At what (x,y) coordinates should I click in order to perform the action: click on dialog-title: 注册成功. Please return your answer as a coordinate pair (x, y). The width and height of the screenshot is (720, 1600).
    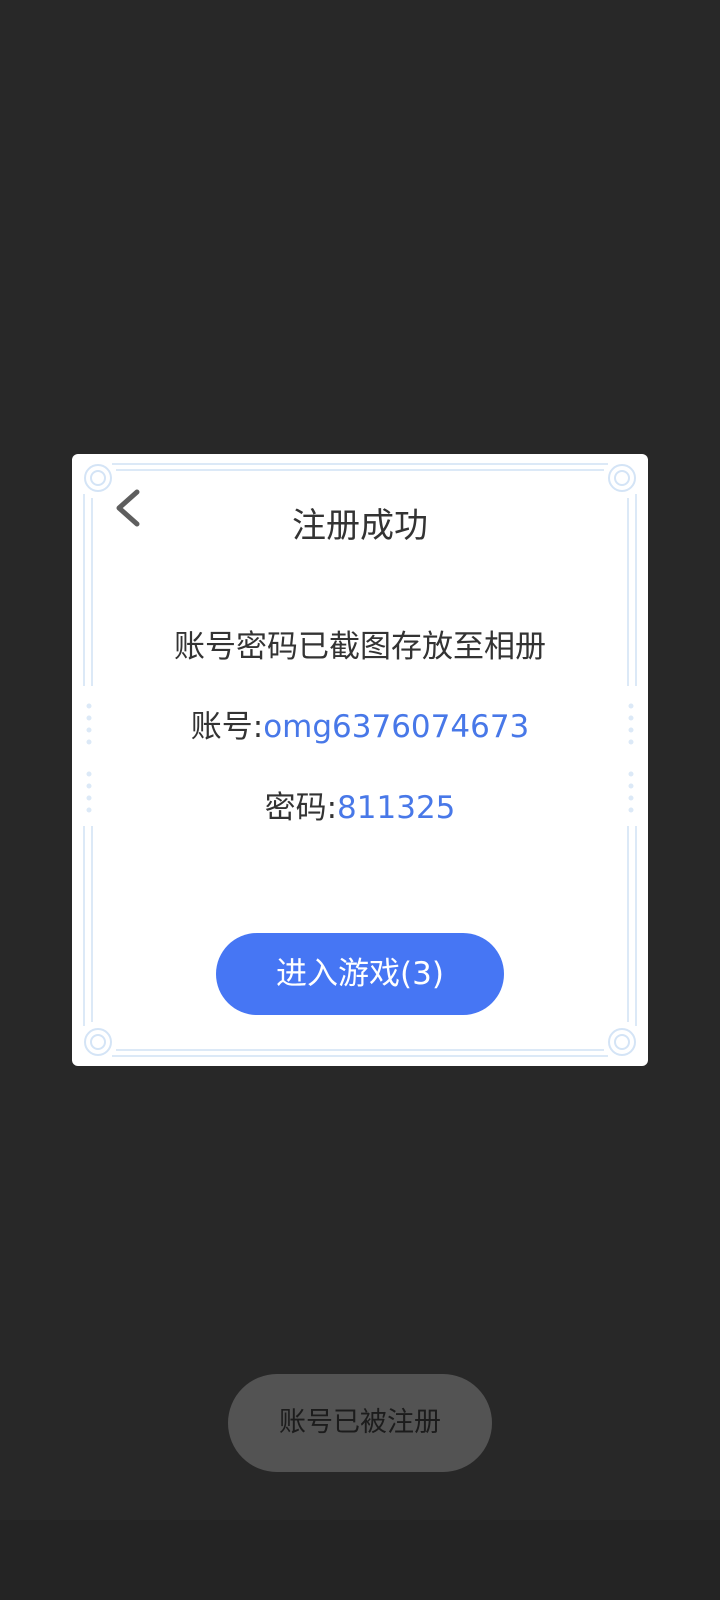
    Looking at the image, I should click on (360, 526).